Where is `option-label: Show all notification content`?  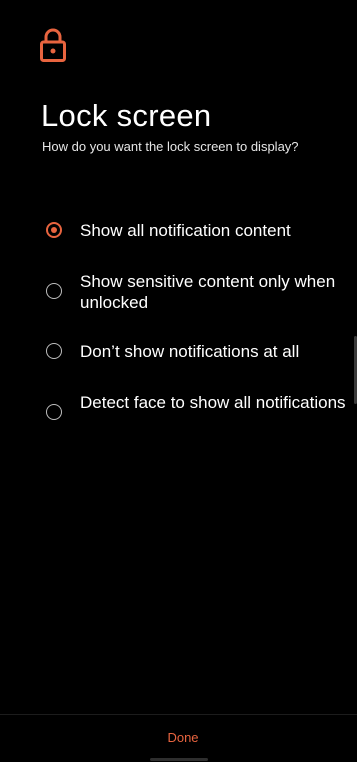 option-label: Show all notification content is located at coordinates (185, 230).